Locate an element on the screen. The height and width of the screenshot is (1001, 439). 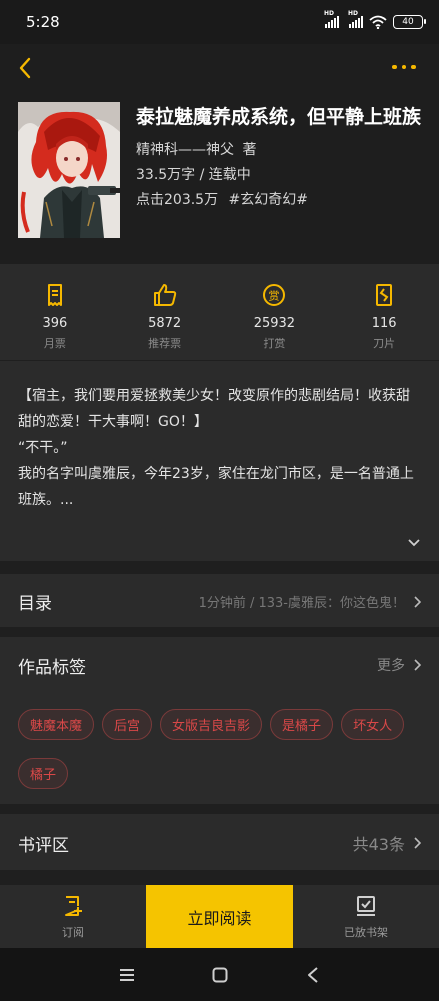
subscribe-icon is located at coordinates (73, 905).